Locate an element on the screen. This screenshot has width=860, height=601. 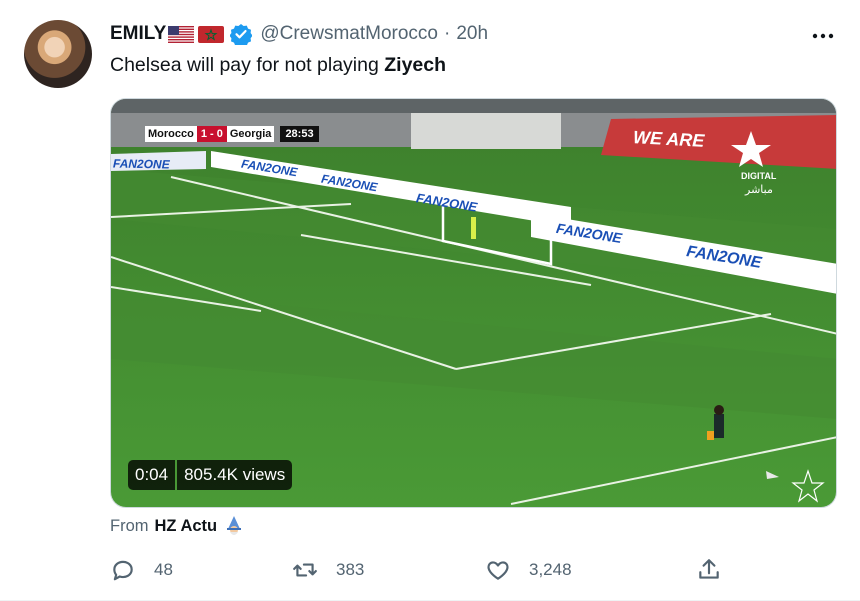
home-team: Morocco is located at coordinates (171, 134).